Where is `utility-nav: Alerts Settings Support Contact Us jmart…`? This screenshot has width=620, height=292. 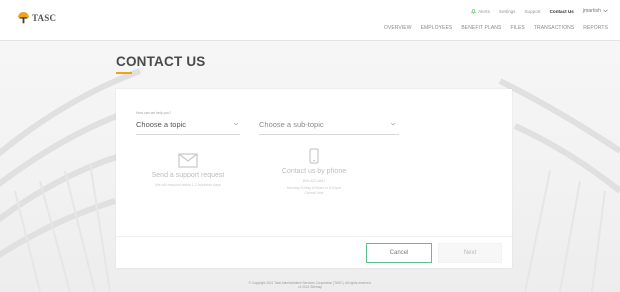 utility-nav: Alerts Settings Support Contact Us jmart… is located at coordinates (539, 11).